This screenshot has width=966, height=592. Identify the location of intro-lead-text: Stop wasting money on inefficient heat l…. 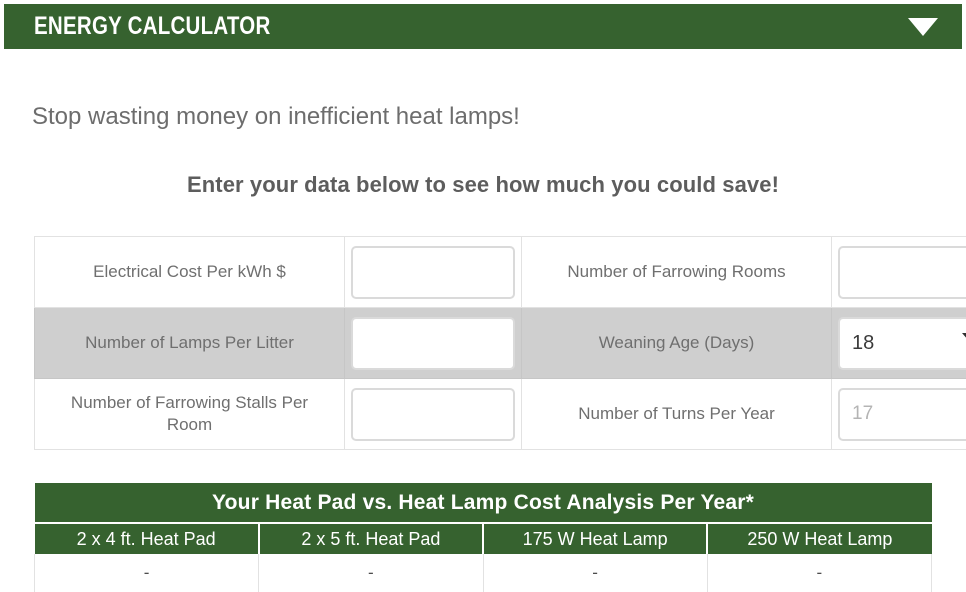
(276, 117).